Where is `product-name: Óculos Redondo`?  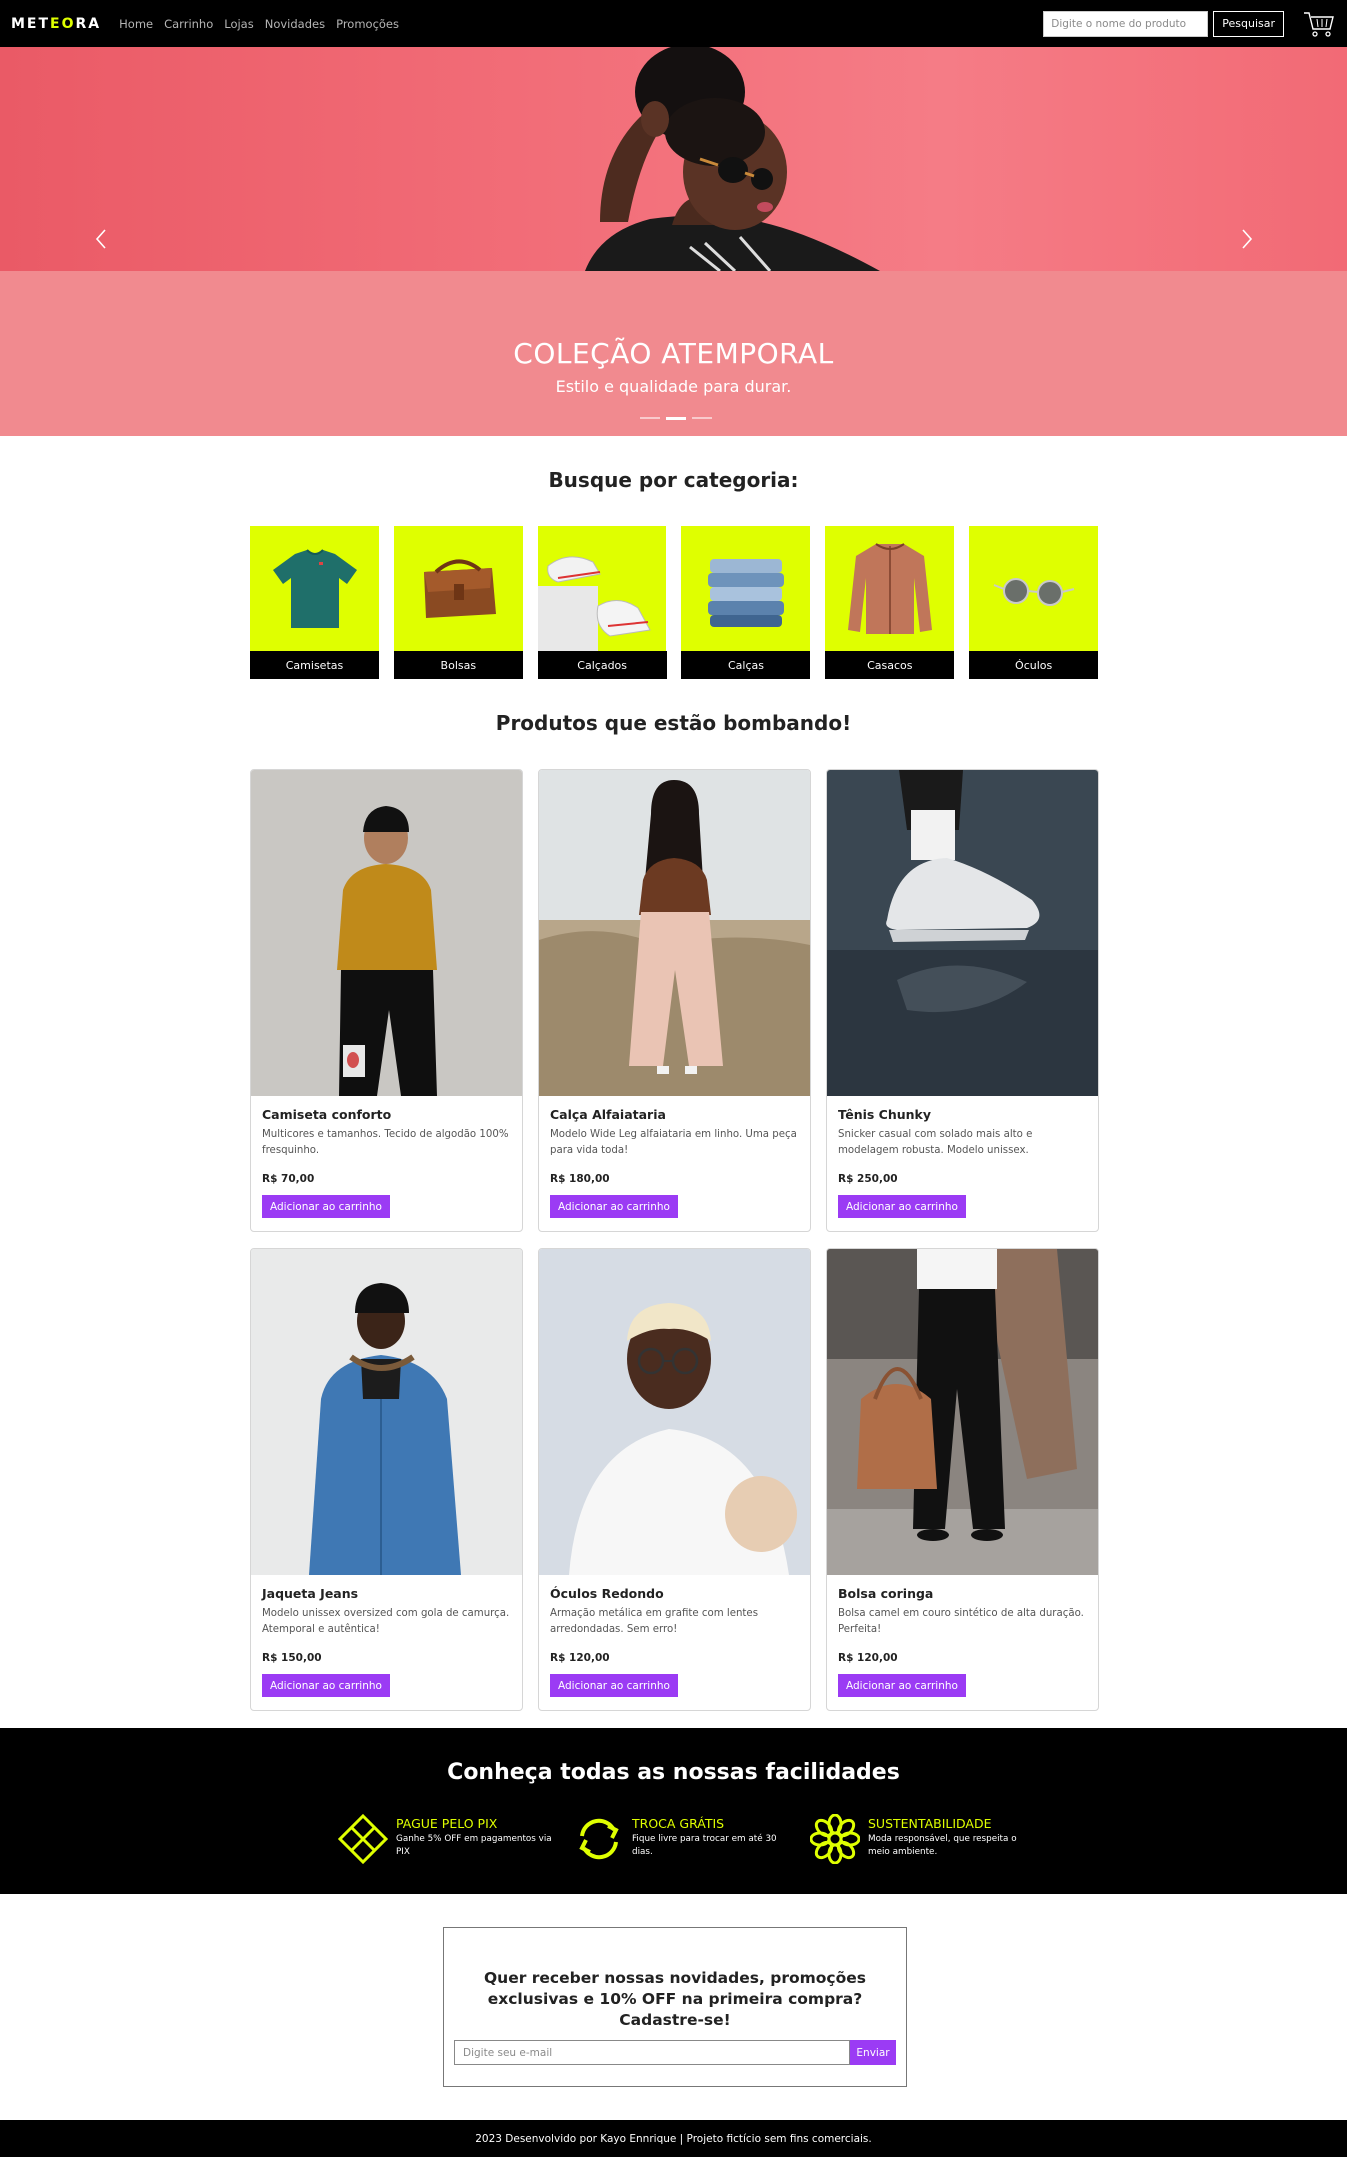 product-name: Óculos Redondo is located at coordinates (607, 1593).